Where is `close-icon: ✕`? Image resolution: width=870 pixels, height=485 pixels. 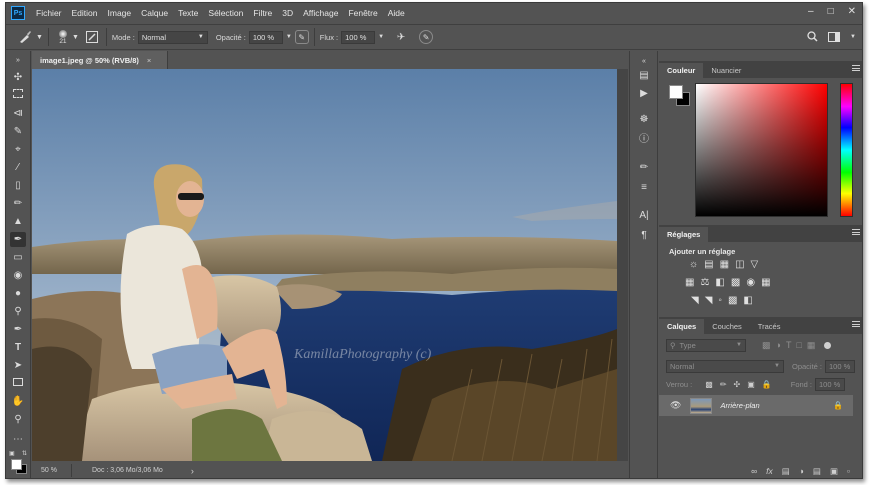 close-icon: ✕ is located at coordinates (852, 11).